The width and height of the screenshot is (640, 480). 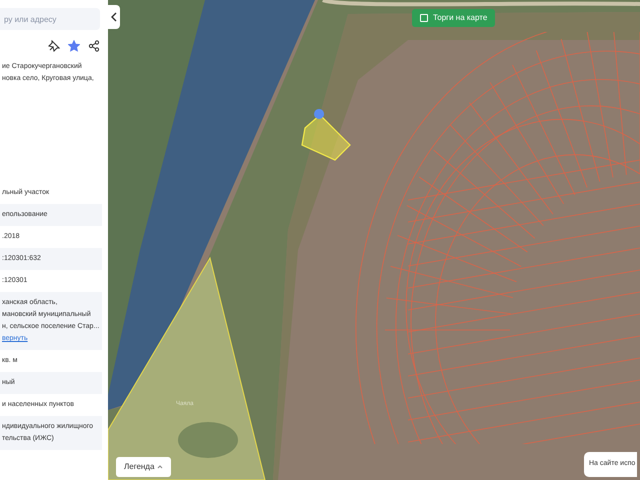 I want to click on checkbox, so click(x=424, y=18).